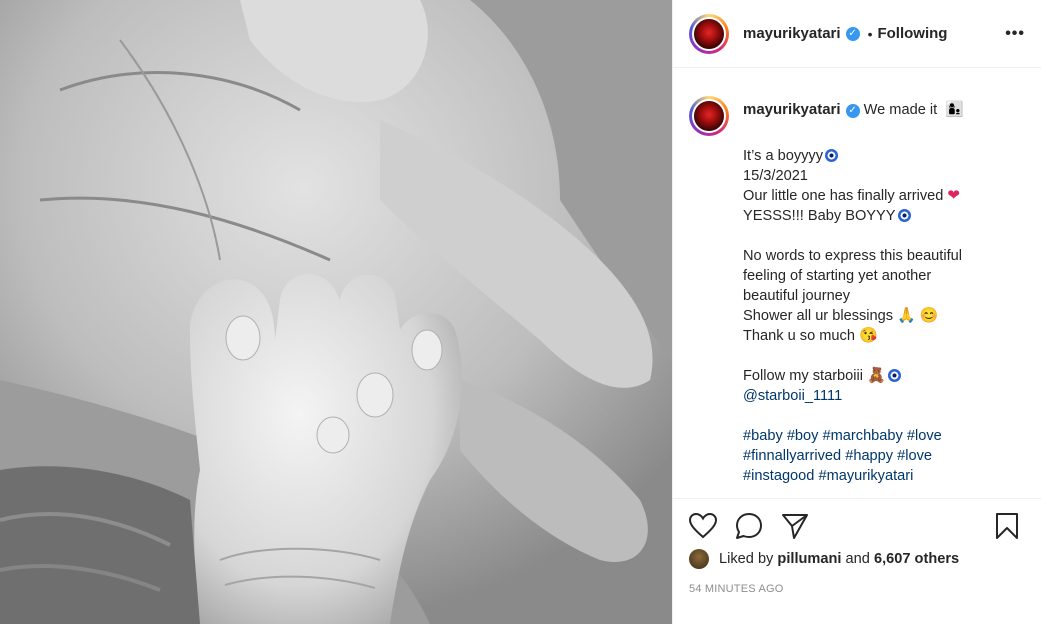 This screenshot has width=1041, height=624. I want to click on caption-line: It’s a boyyyy, so click(853, 156).